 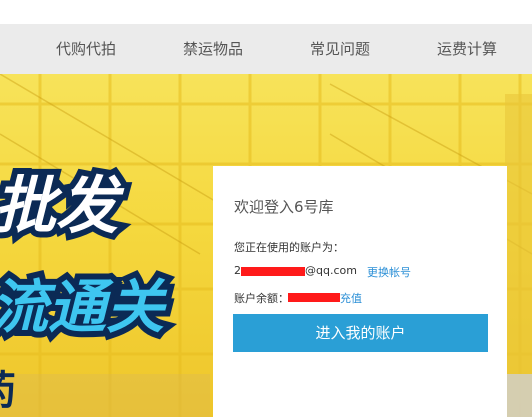 What do you see at coordinates (351, 298) in the screenshot?
I see `recharge-link: 充值` at bounding box center [351, 298].